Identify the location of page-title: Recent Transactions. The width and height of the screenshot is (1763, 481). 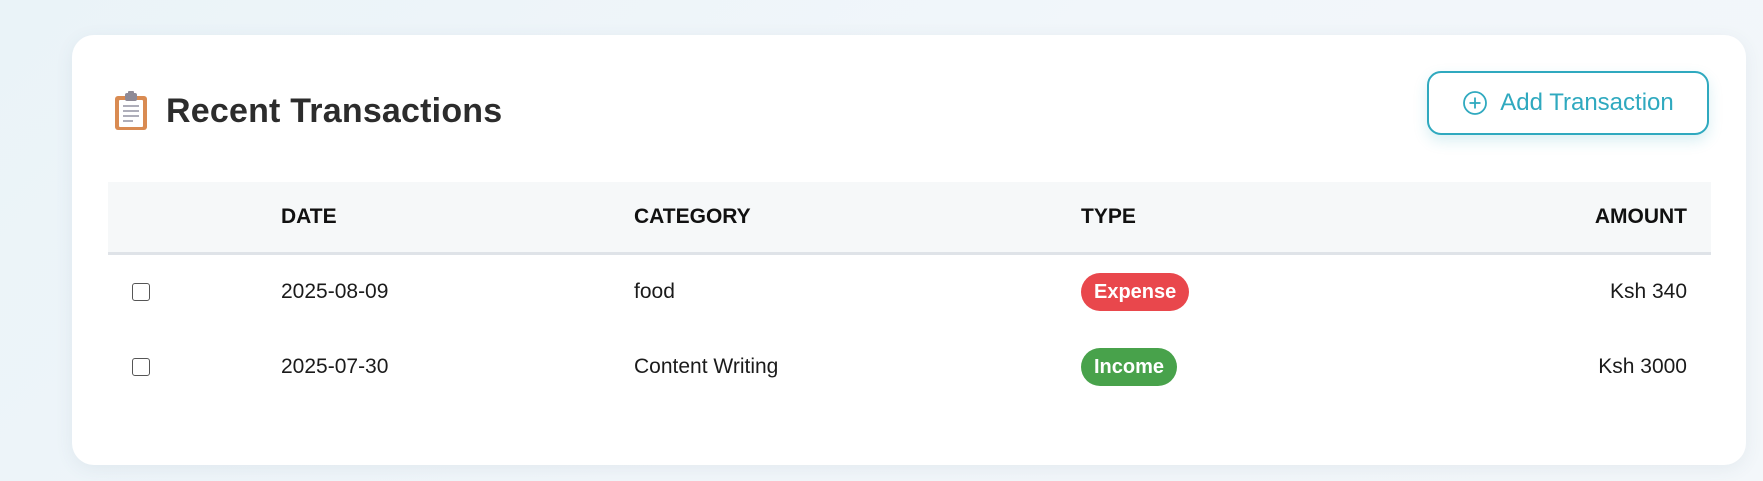
(334, 110).